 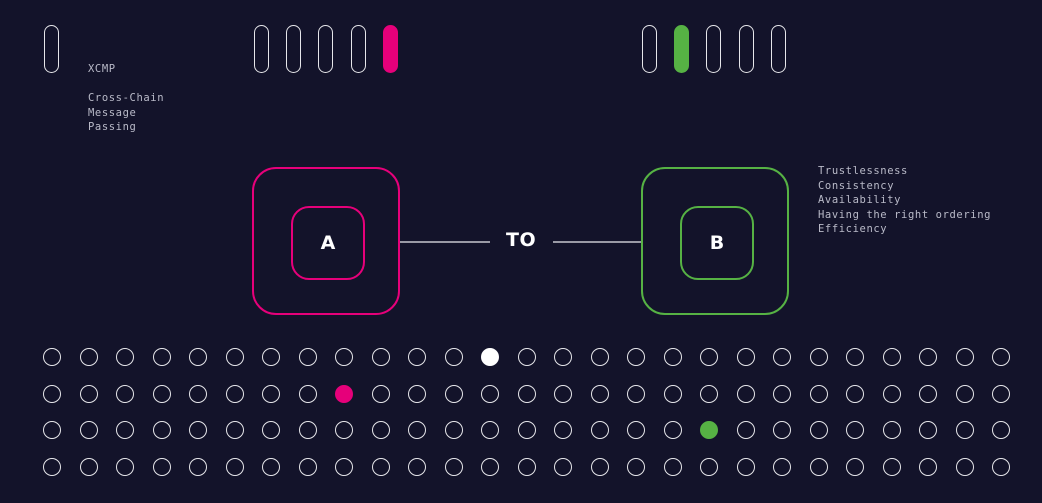 What do you see at coordinates (597, 242) in the screenshot?
I see `connector-line-right` at bounding box center [597, 242].